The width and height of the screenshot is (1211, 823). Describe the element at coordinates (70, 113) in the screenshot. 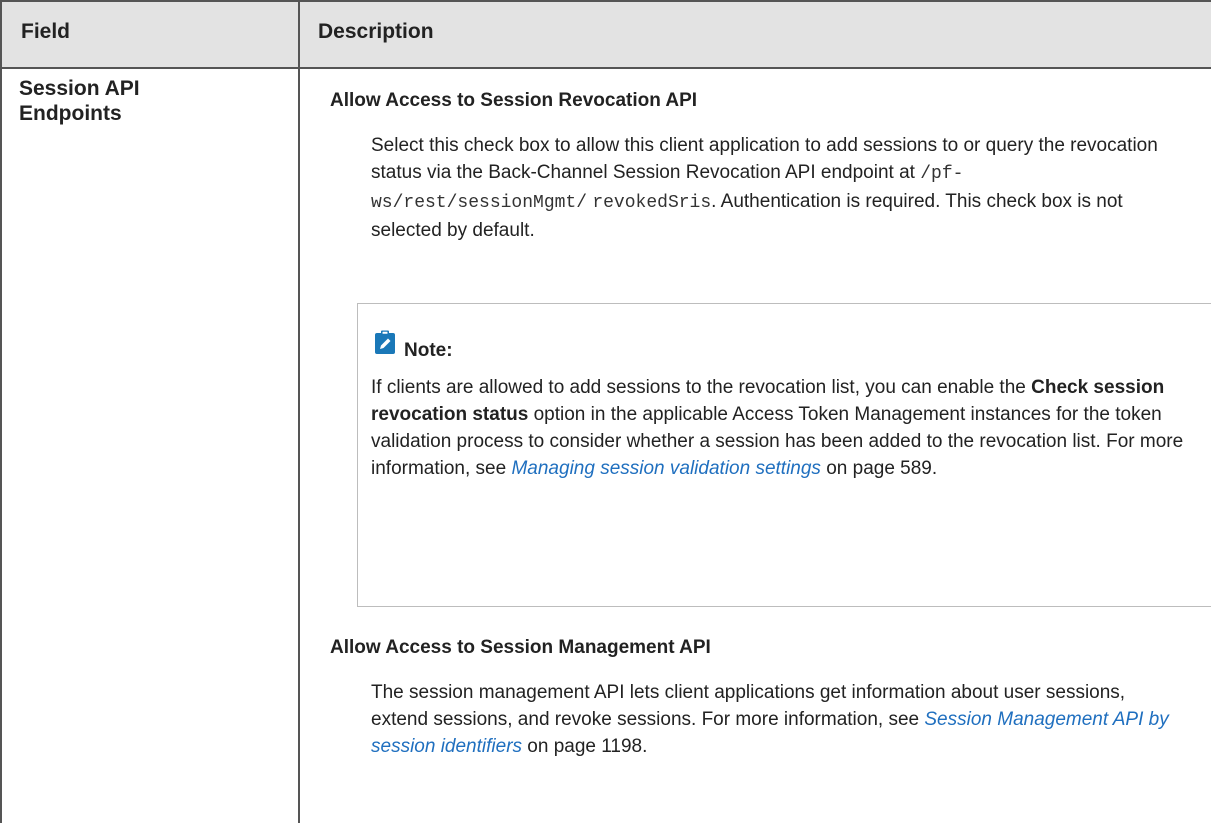

I see `field-name-line-2: Endpoints` at that location.